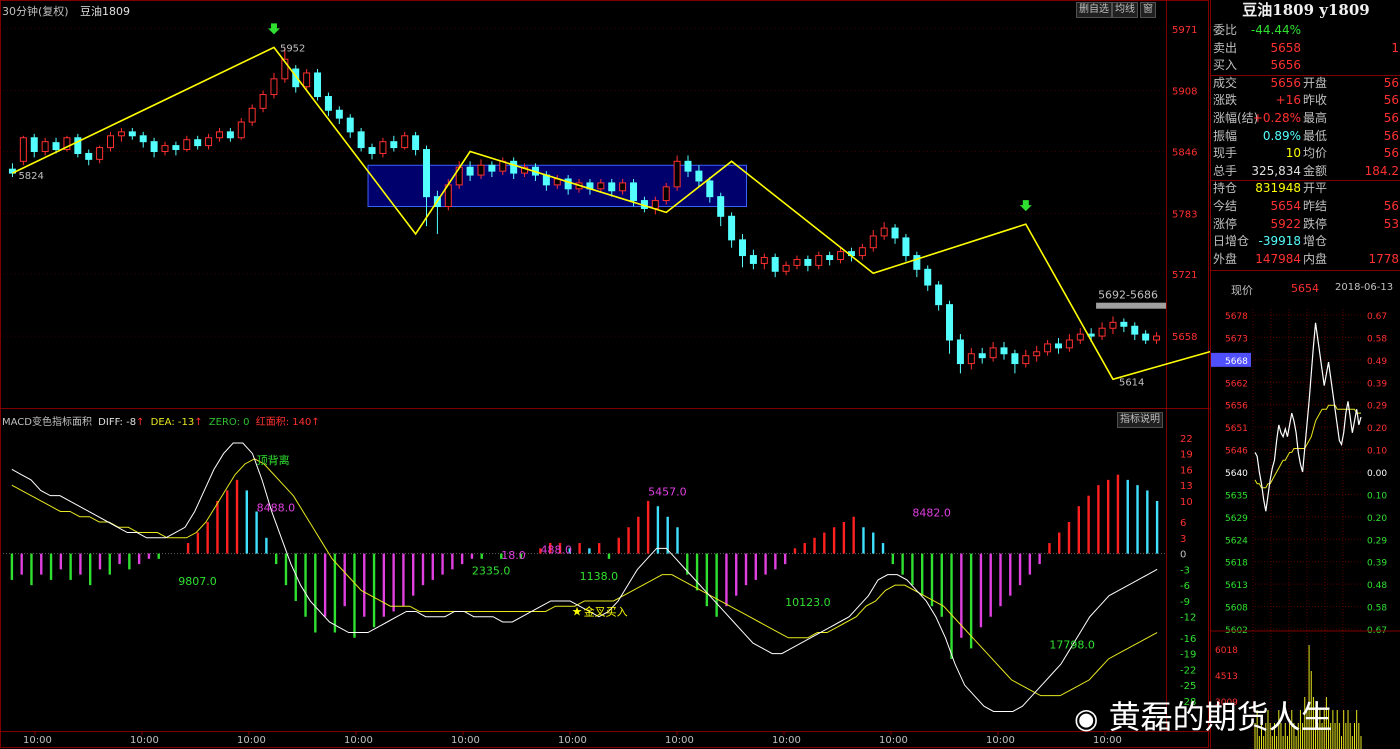 This screenshot has height=749, width=1400. What do you see at coordinates (1305, 241) in the screenshot?
I see `quote-row: 日增仓 -39918 增仓` at bounding box center [1305, 241].